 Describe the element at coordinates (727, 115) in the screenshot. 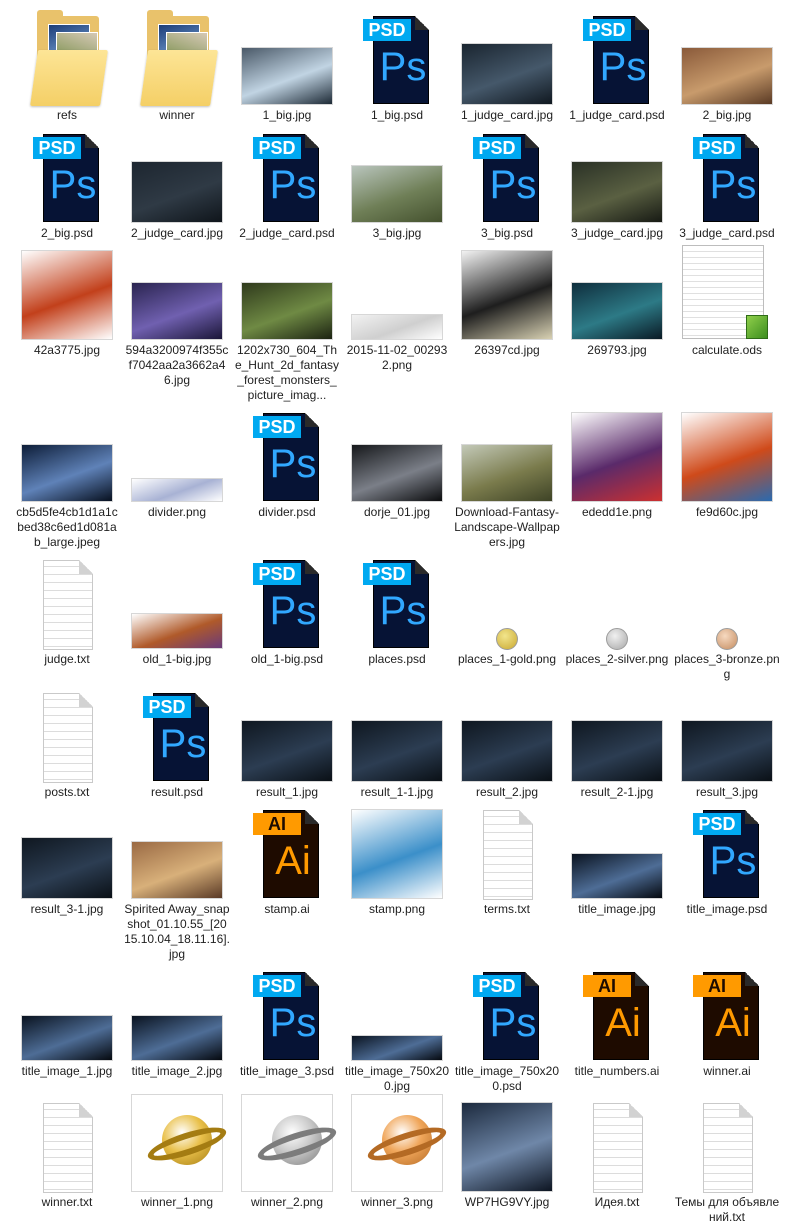

I see `file-name-label: 2_big.jpg` at that location.